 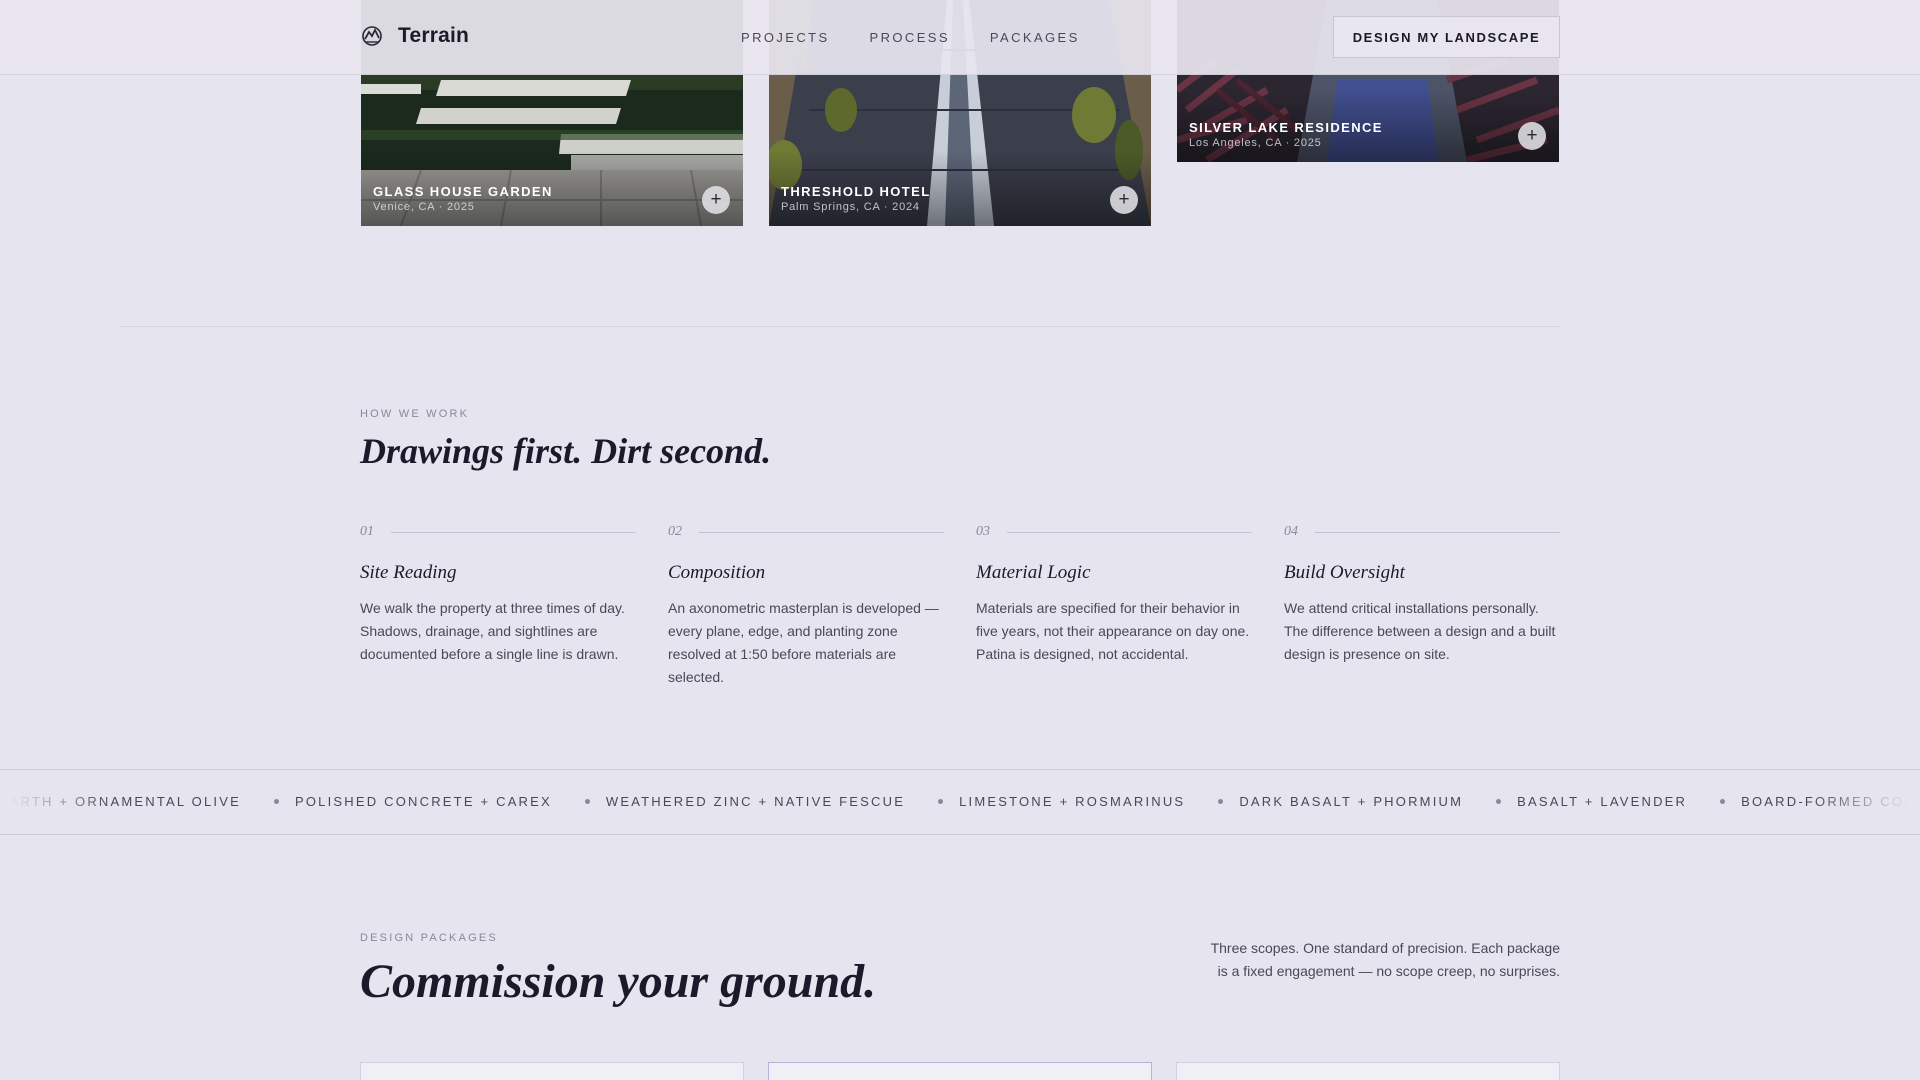 I want to click on nav-process: PROCESS, so click(x=910, y=37).